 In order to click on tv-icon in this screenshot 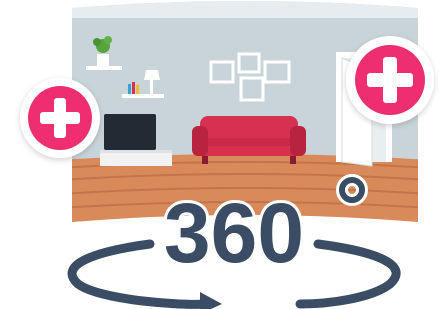, I will do `click(130, 132)`.